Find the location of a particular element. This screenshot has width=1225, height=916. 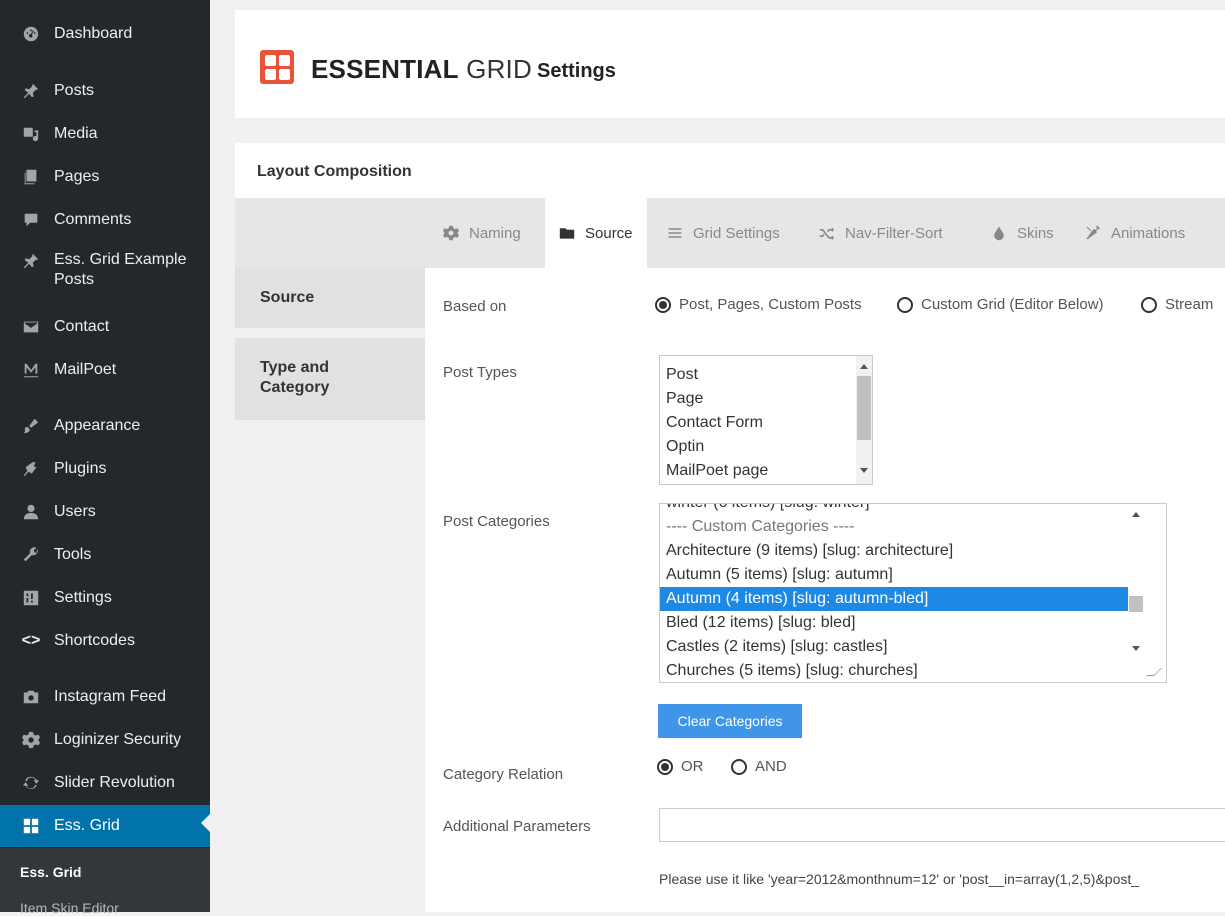

pin-icon is located at coordinates (31, 91).